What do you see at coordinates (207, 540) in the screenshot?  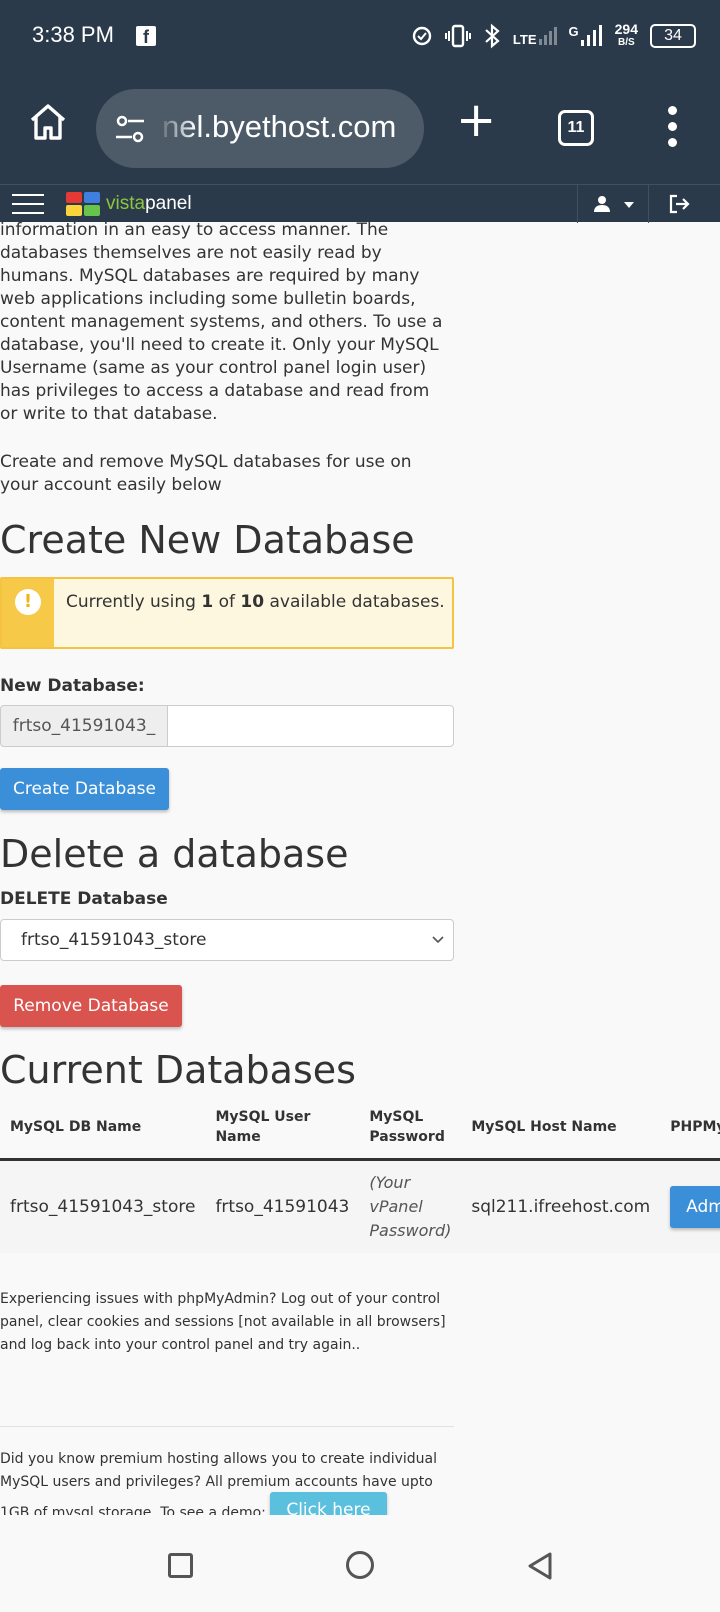 I see `create-database-heading: Create New Database` at bounding box center [207, 540].